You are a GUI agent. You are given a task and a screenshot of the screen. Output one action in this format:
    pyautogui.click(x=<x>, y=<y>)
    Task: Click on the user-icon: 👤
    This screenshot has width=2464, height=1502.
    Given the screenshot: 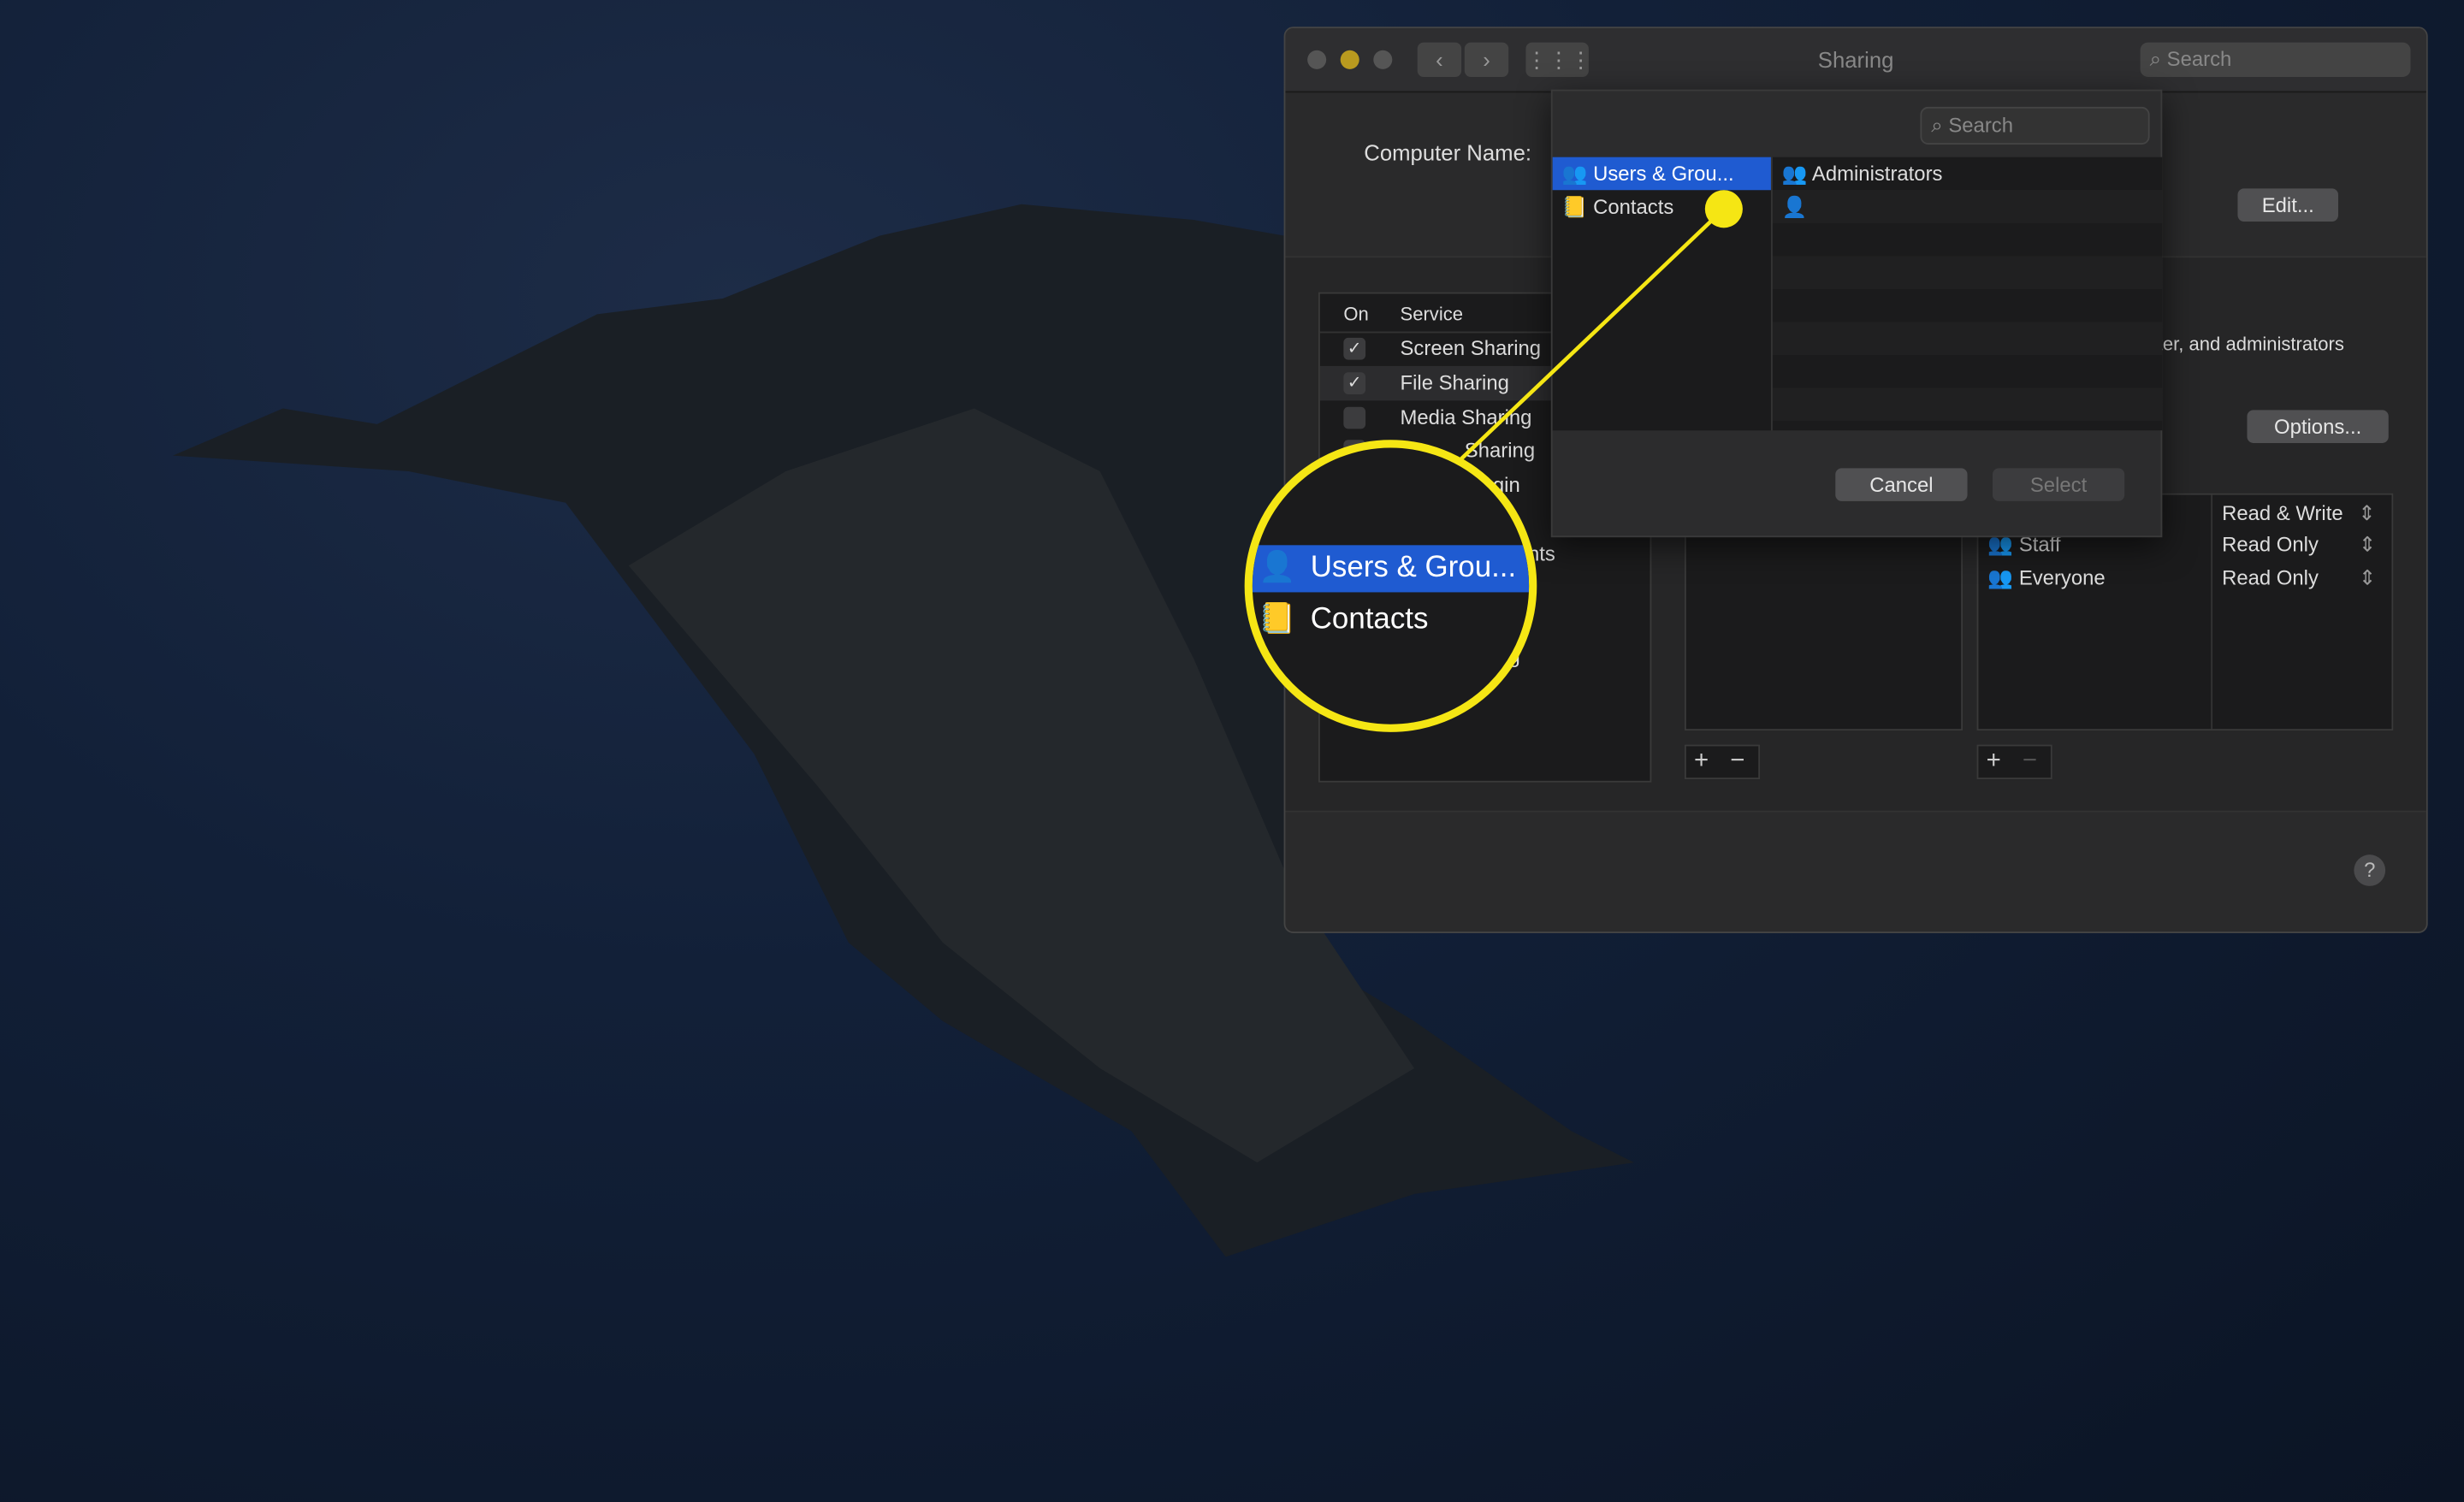 What is the action you would take?
    pyautogui.click(x=1277, y=568)
    